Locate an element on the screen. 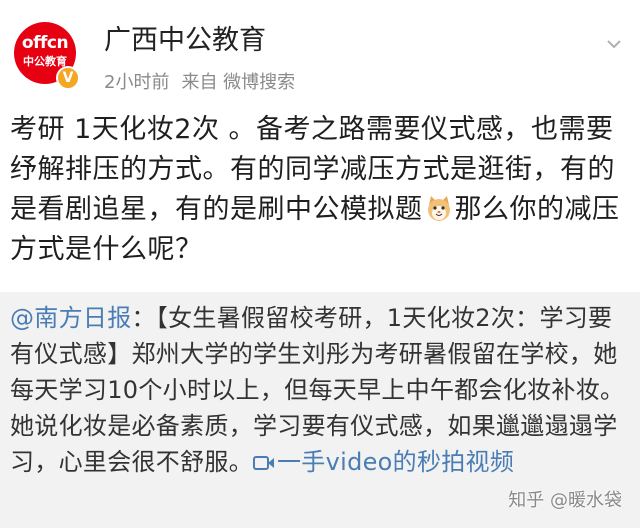 Image resolution: width=640 pixels, height=528 pixels. username: 广西中公教育 is located at coordinates (185, 41).